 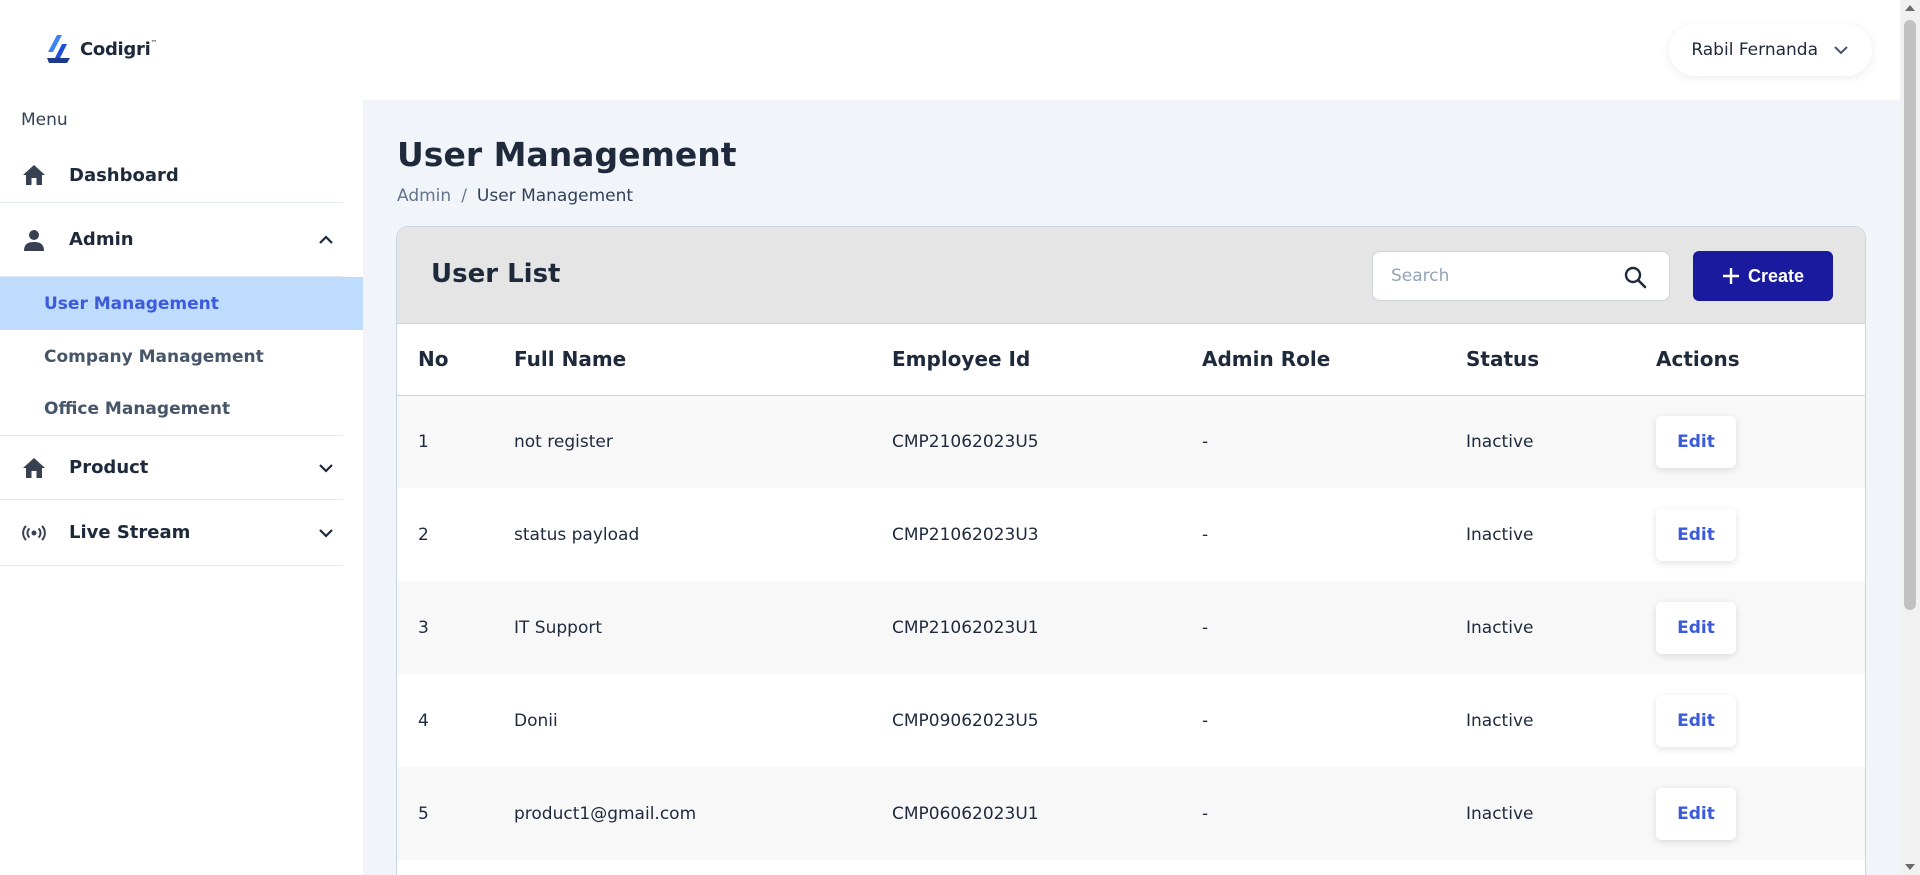 What do you see at coordinates (171, 409) in the screenshot?
I see `sidebar-item-office-management: Office Management` at bounding box center [171, 409].